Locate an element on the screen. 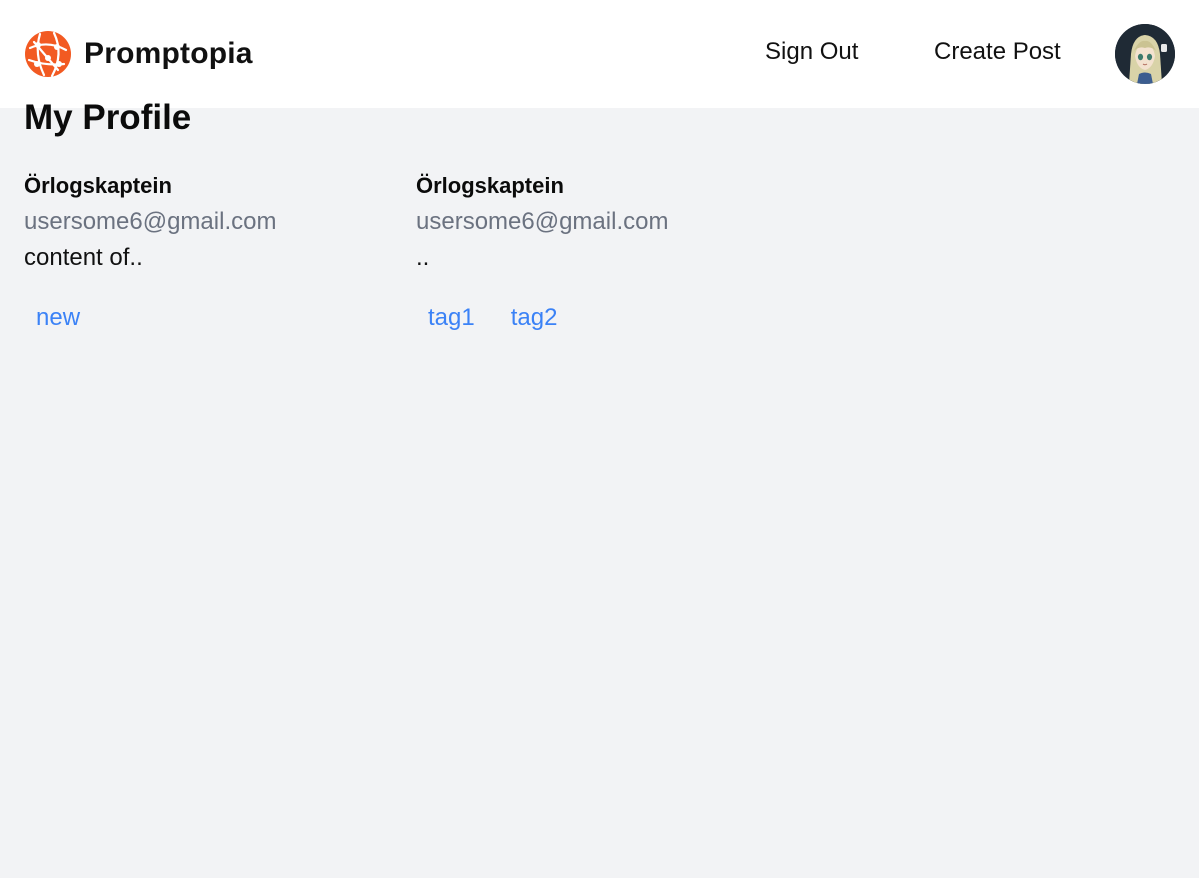 Image resolution: width=1199 pixels, height=878 pixels. top-navbar: Promptopia Sign Out Create Post is located at coordinates (599, 54).